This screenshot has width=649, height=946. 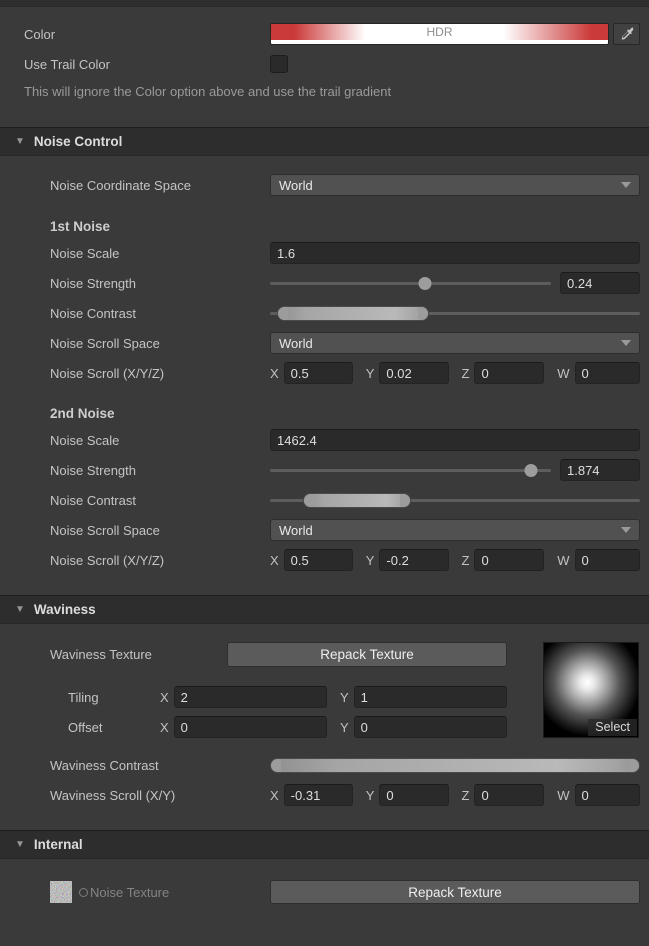 What do you see at coordinates (600, 470) in the screenshot?
I see `noise2-strength-input` at bounding box center [600, 470].